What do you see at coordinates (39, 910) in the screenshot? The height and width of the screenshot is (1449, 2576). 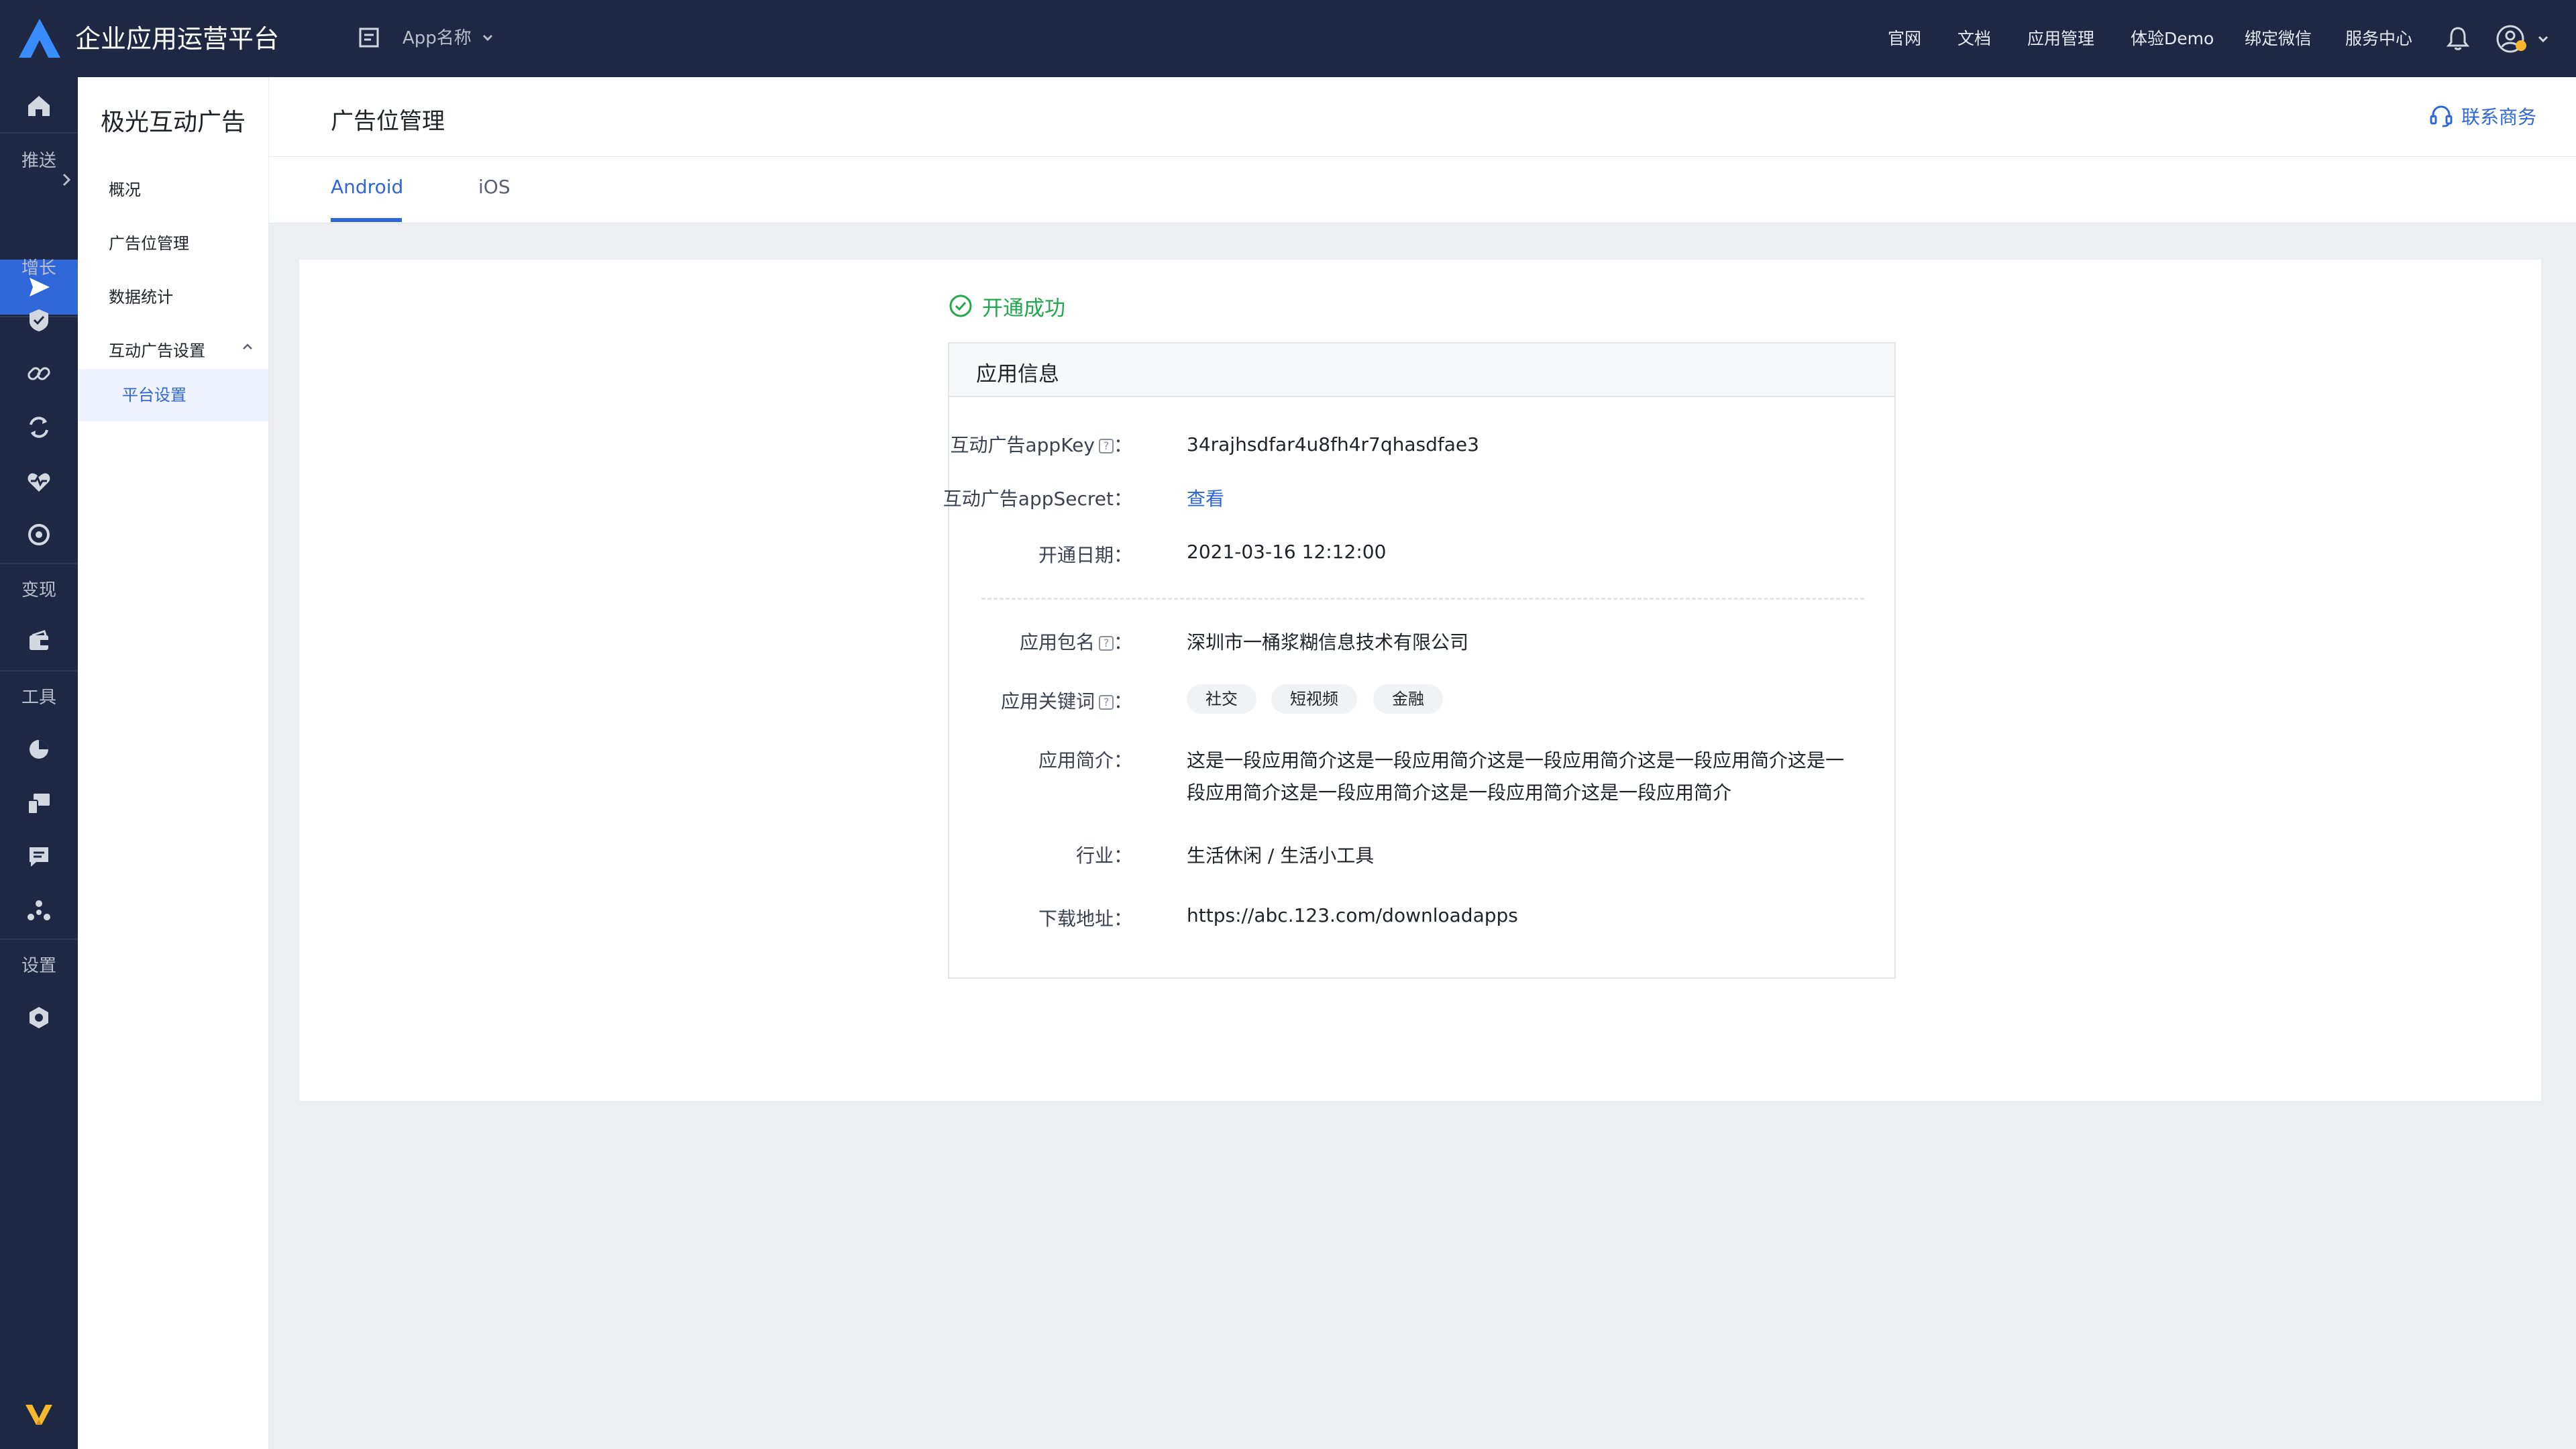 I see `cluster-icon` at bounding box center [39, 910].